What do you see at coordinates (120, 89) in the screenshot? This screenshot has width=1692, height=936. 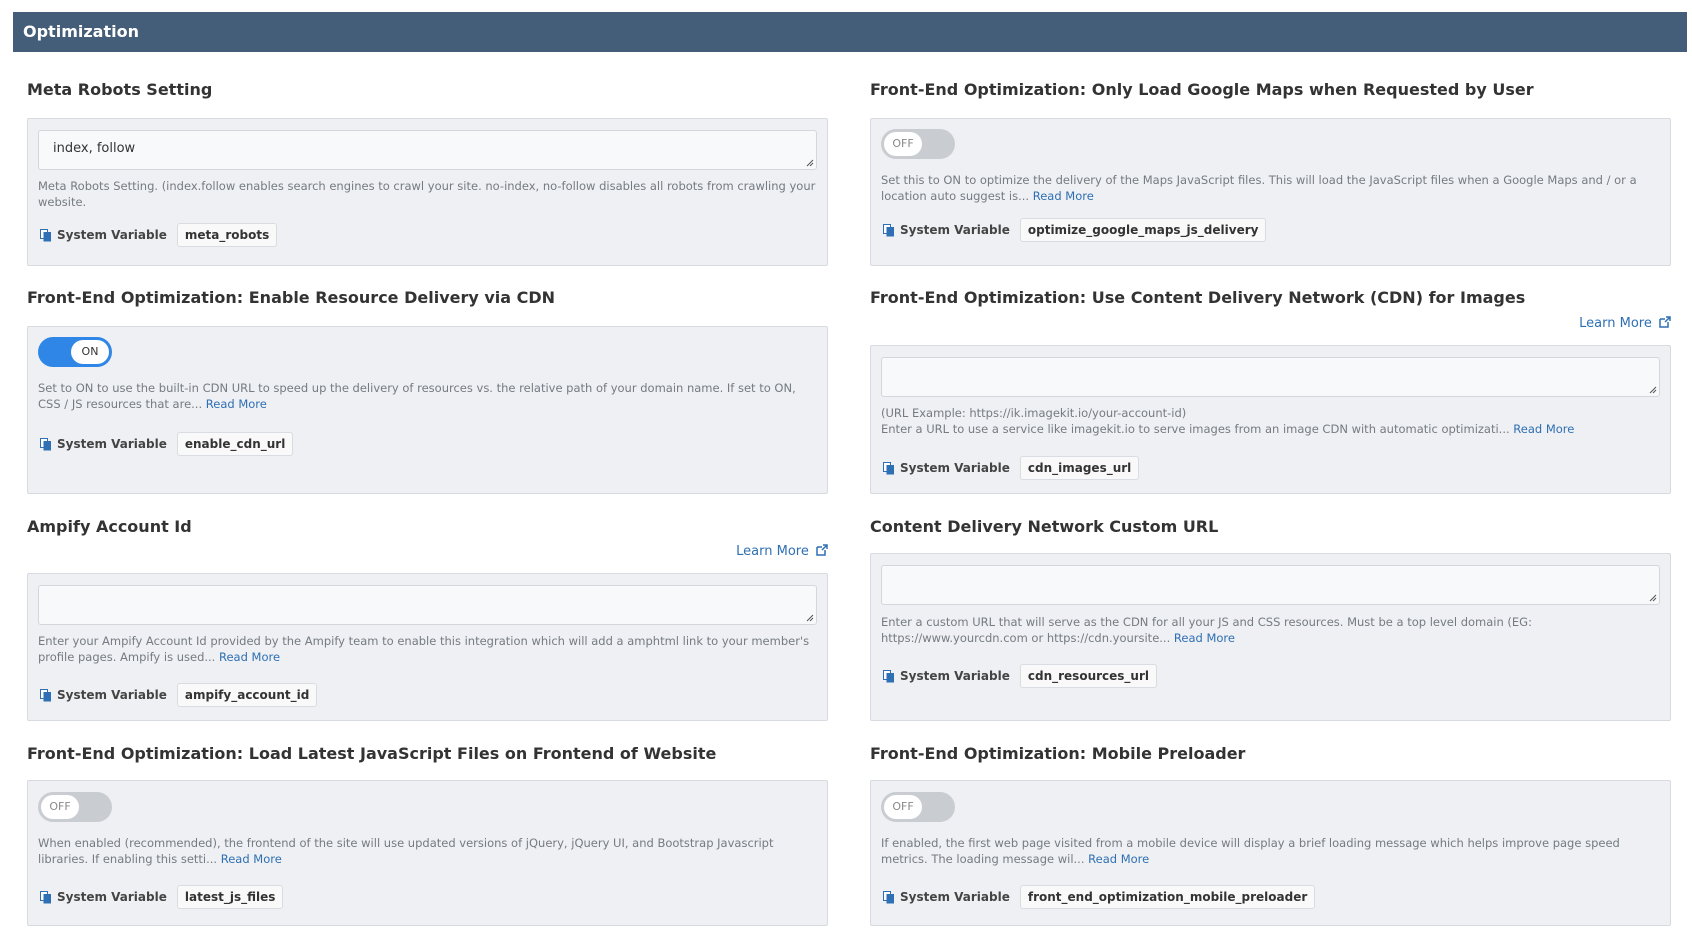 I see `field-label: Meta Robots Setting` at bounding box center [120, 89].